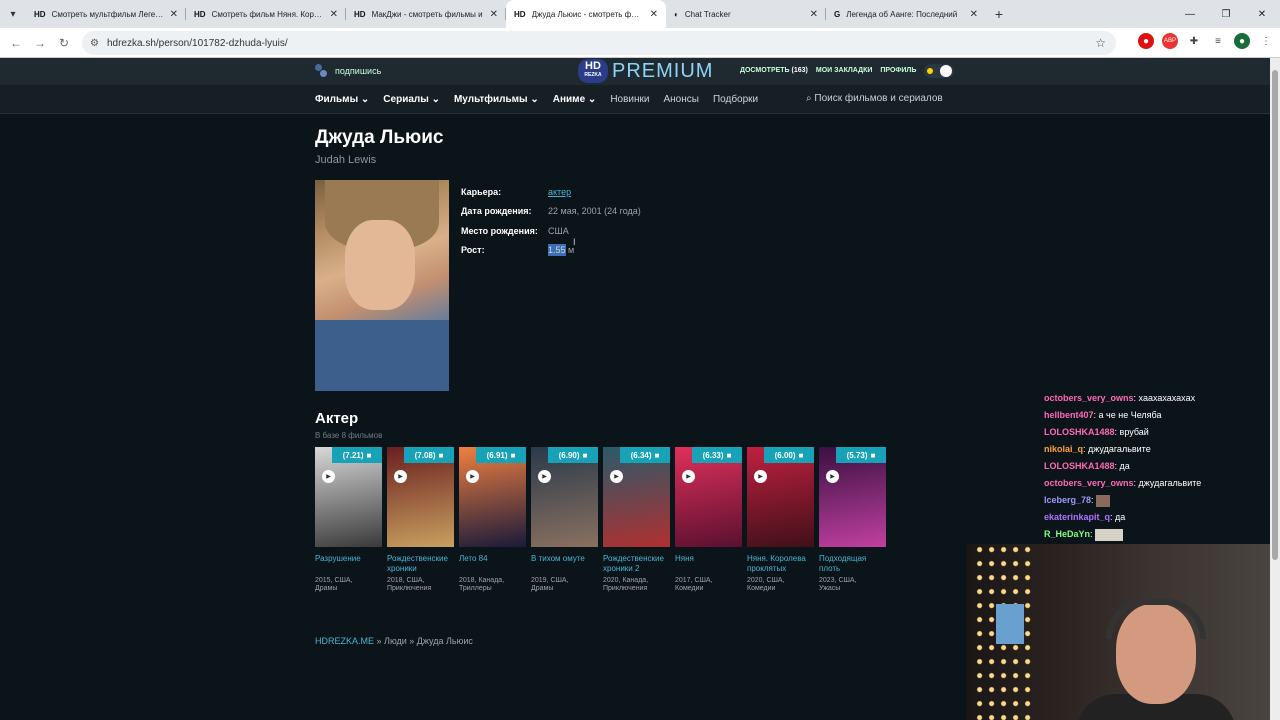 The height and width of the screenshot is (720, 1280). What do you see at coordinates (420, 497) in the screenshot?
I see `film-poster: (7.08) ■ ▶` at bounding box center [420, 497].